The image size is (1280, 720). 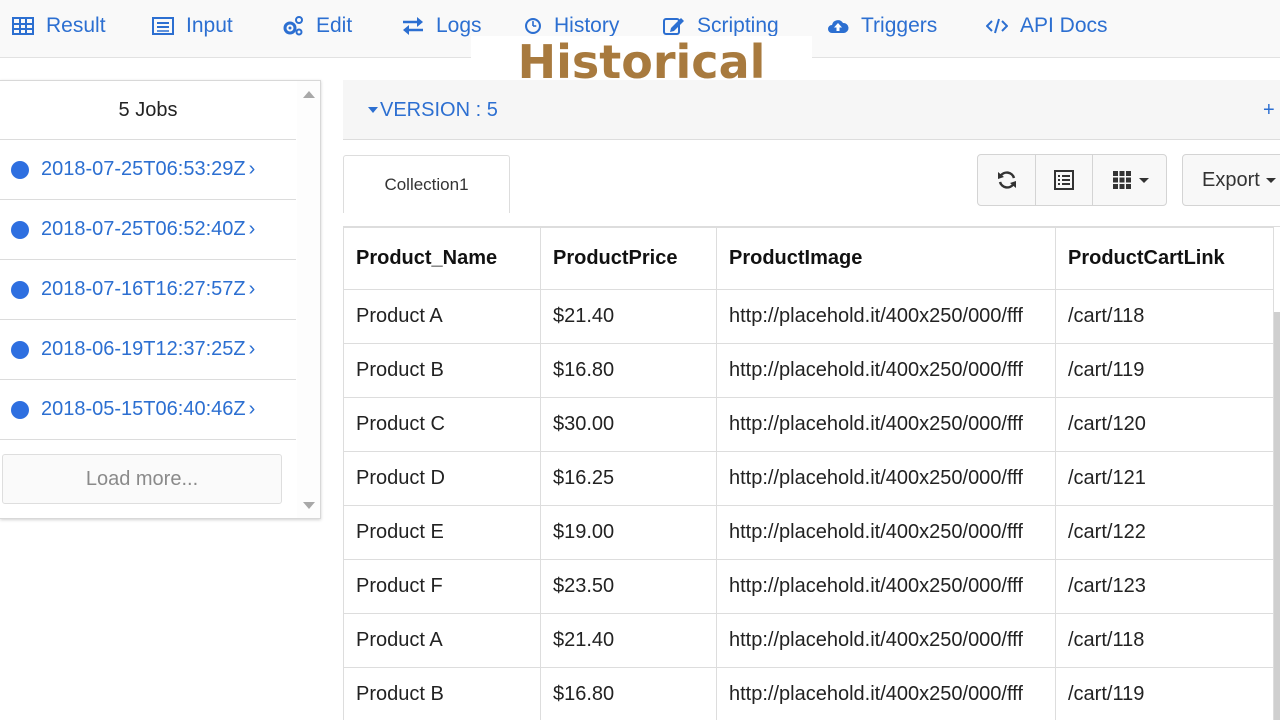 I want to click on job-date: 2018-06-19T12:37:25Z, so click(x=143, y=349).